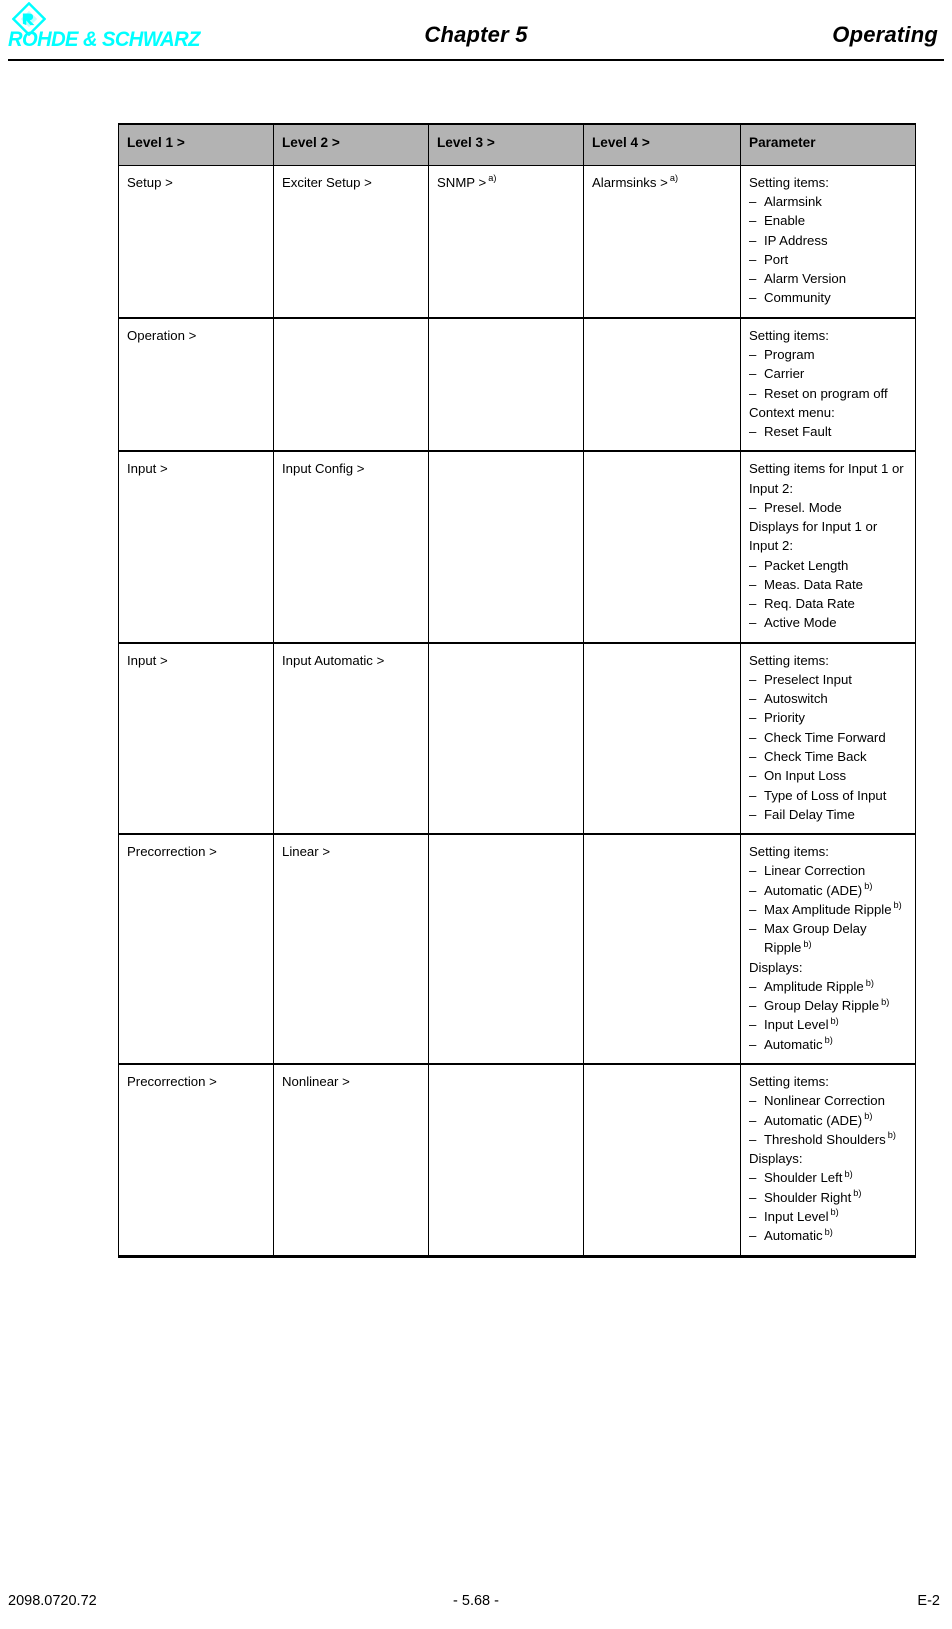 This screenshot has height=1629, width=952. I want to click on header-section-title: Operating, so click(885, 34).